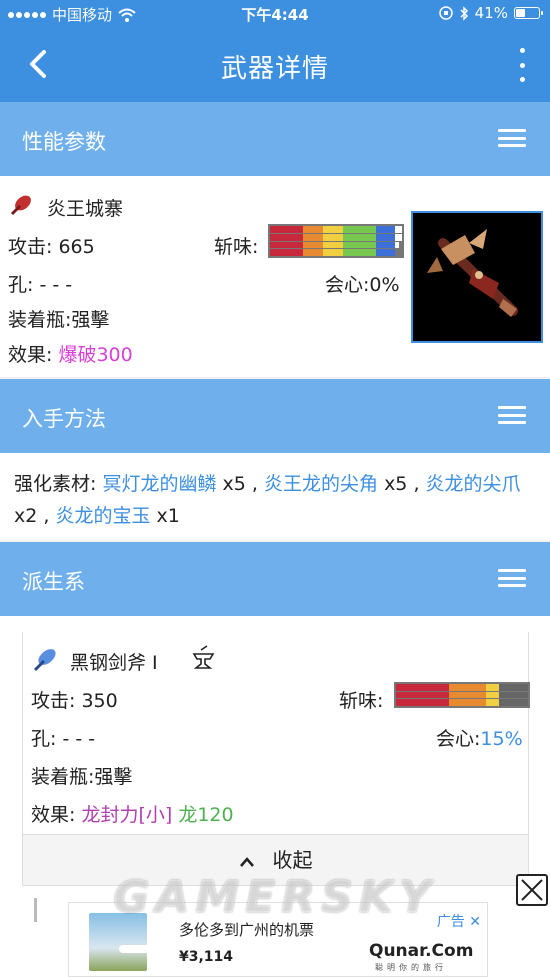 The image size is (550, 977). I want to click on effect-value: 爆破300, so click(95, 355).